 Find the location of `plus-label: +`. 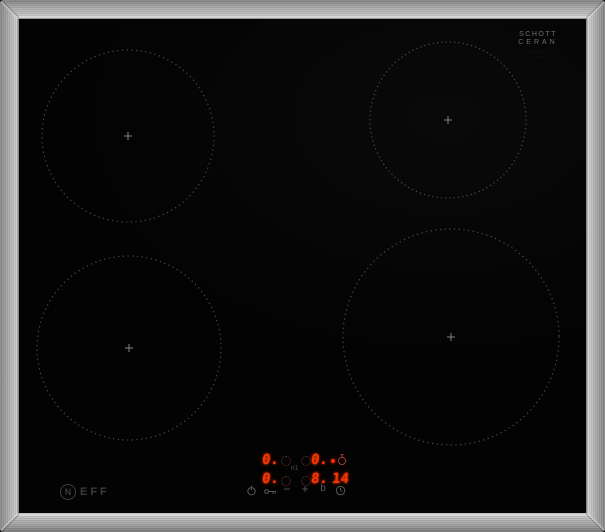

plus-label: + is located at coordinates (305, 489).